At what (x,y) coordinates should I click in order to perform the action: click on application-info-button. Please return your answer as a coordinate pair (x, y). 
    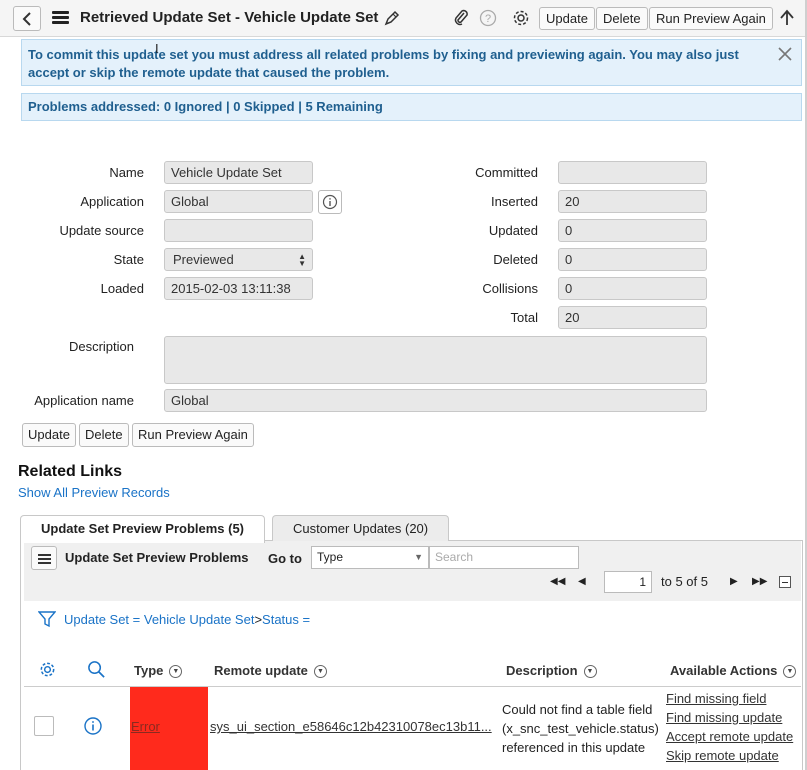
    Looking at the image, I should click on (330, 202).